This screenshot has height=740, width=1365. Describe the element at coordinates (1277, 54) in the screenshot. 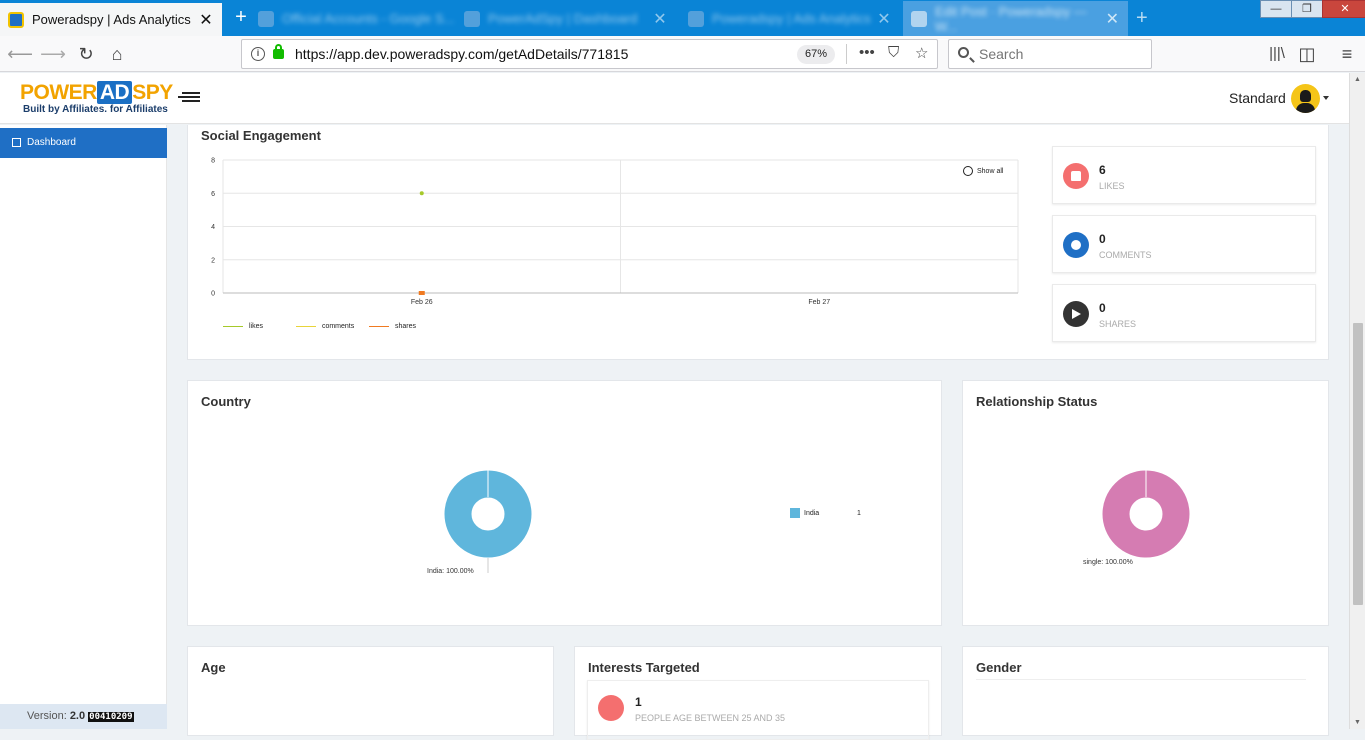

I see `library-icon: |||\` at that location.